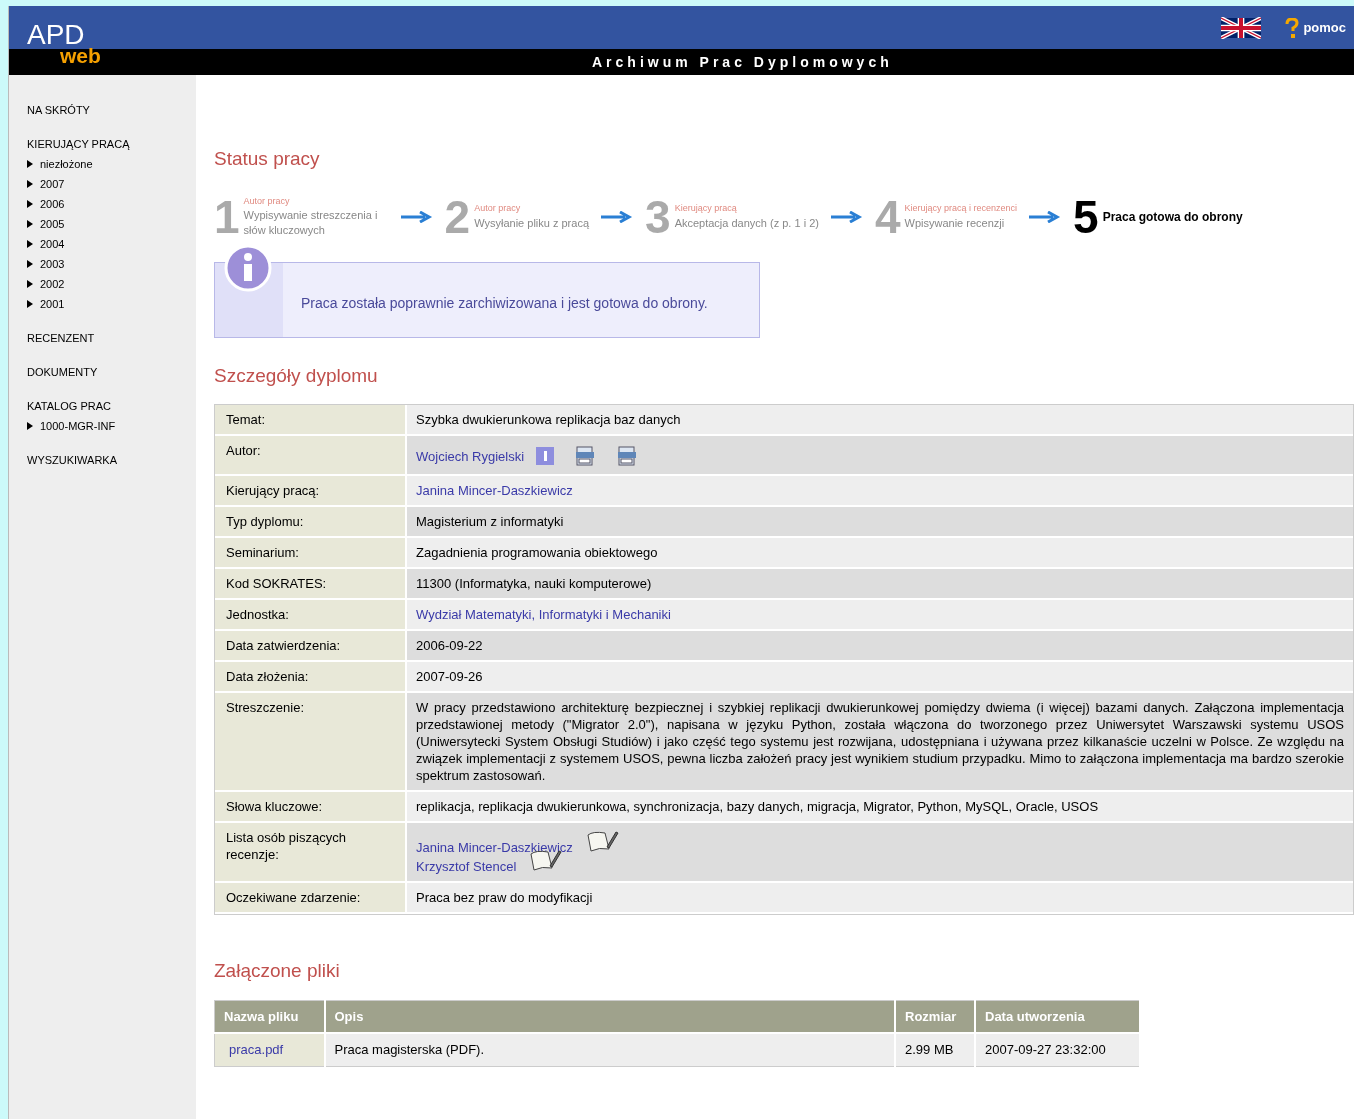 The image size is (1354, 1119). Describe the element at coordinates (277, 971) in the screenshot. I see `section-title: Załączone pliki` at that location.